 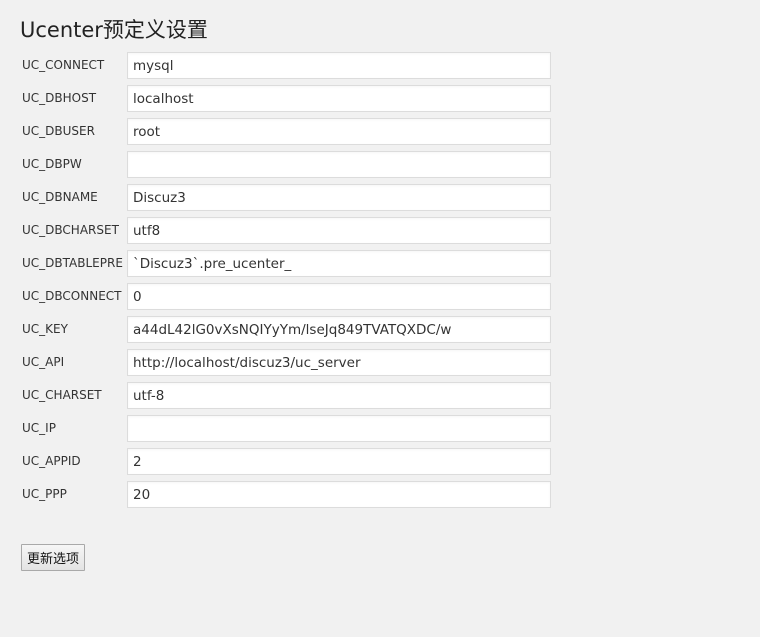 I want to click on uc-ppp-label: UC_PPP, so click(x=44, y=494).